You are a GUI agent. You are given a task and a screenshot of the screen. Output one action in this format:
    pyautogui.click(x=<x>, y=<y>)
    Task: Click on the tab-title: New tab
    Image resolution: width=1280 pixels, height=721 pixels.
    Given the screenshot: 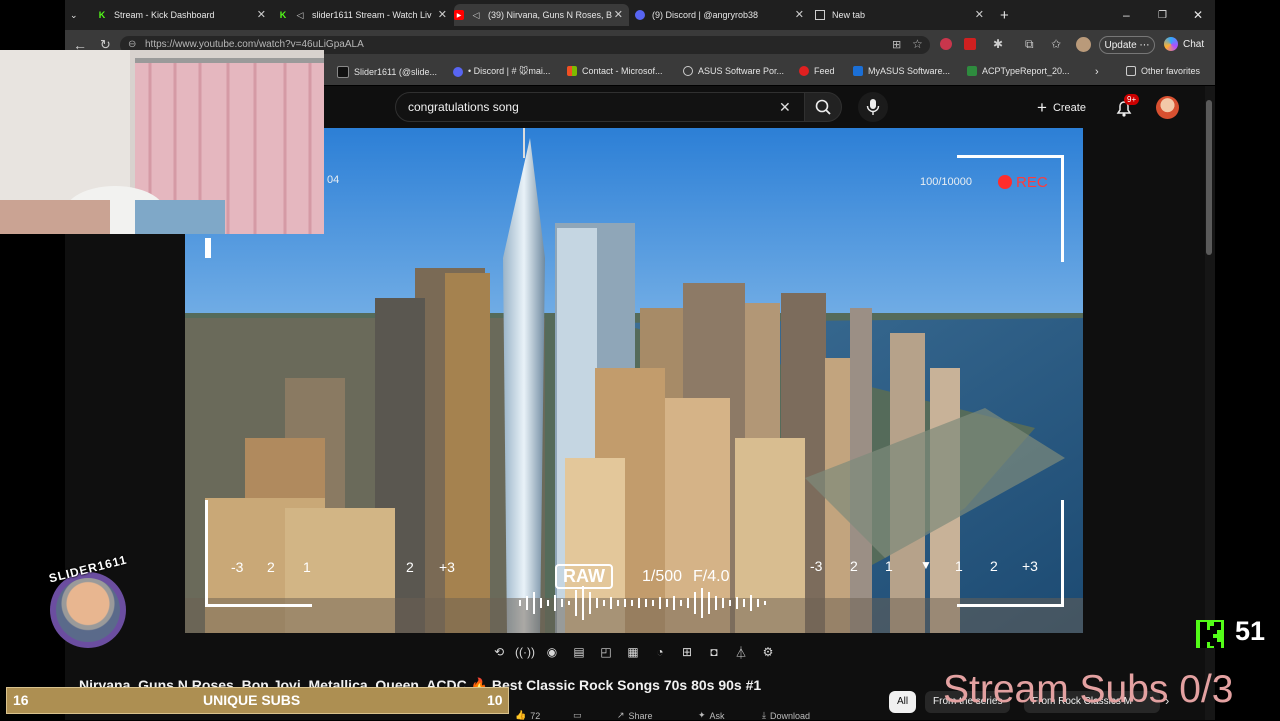 What is the action you would take?
    pyautogui.click(x=849, y=15)
    